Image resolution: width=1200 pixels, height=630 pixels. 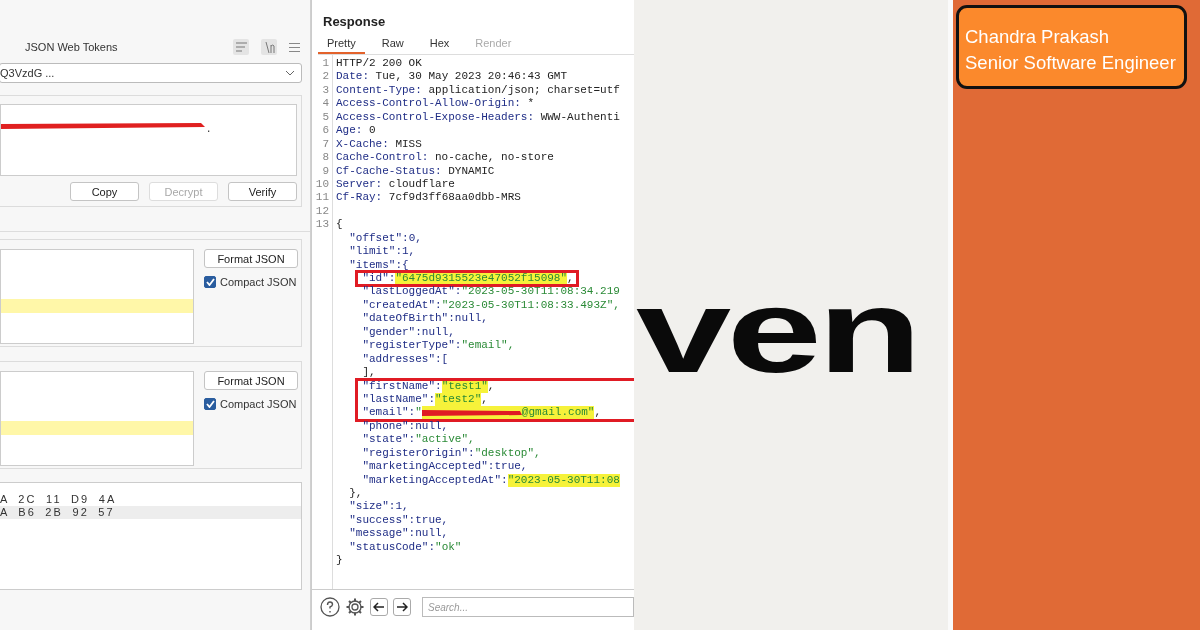 I want to click on code-value: ", so click(x=418, y=413).